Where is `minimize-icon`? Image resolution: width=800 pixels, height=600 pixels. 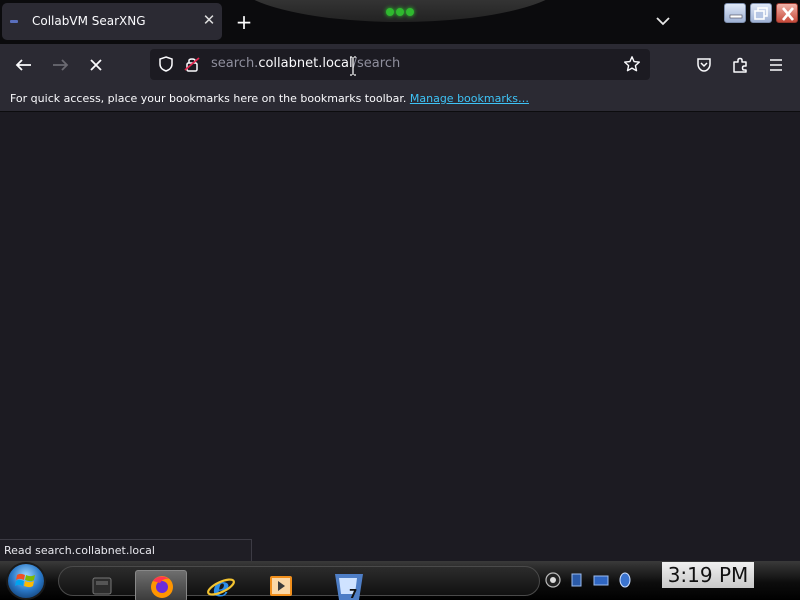 minimize-icon is located at coordinates (735, 13).